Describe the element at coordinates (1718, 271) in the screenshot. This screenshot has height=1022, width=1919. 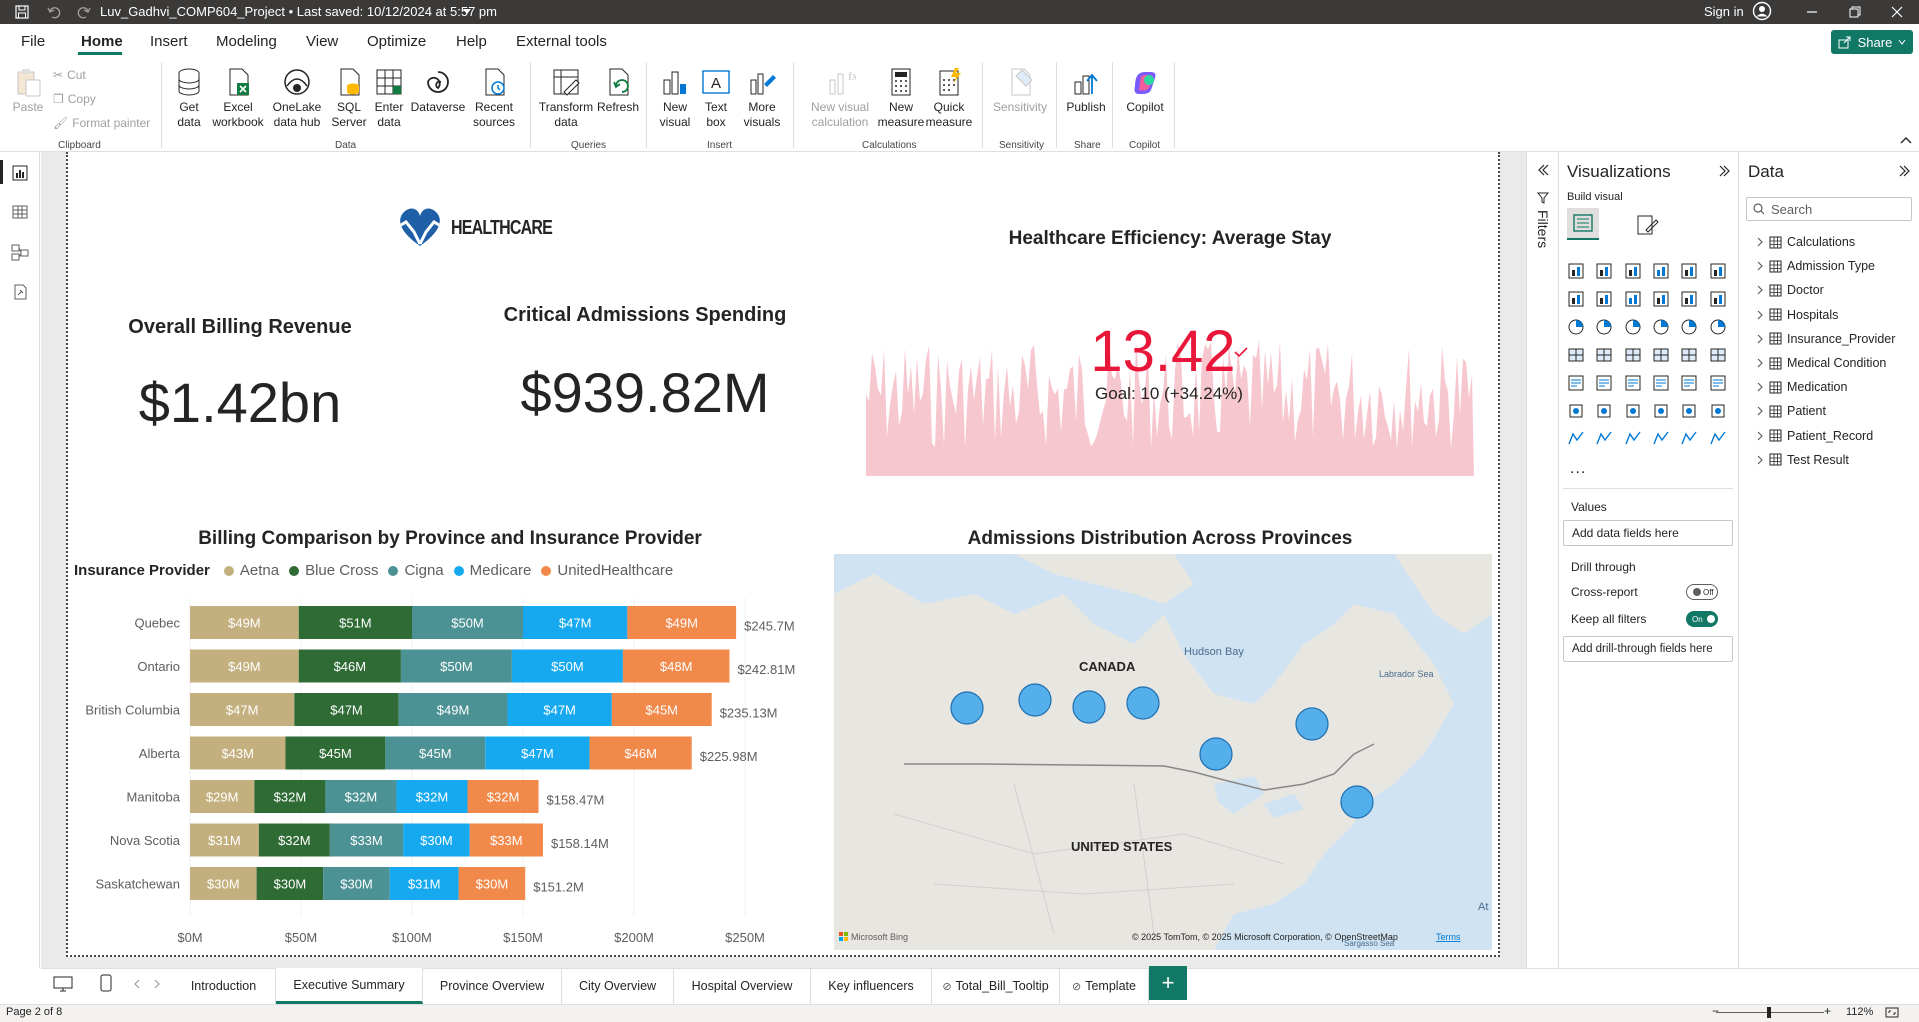
I see `viz-col100-icon` at that location.